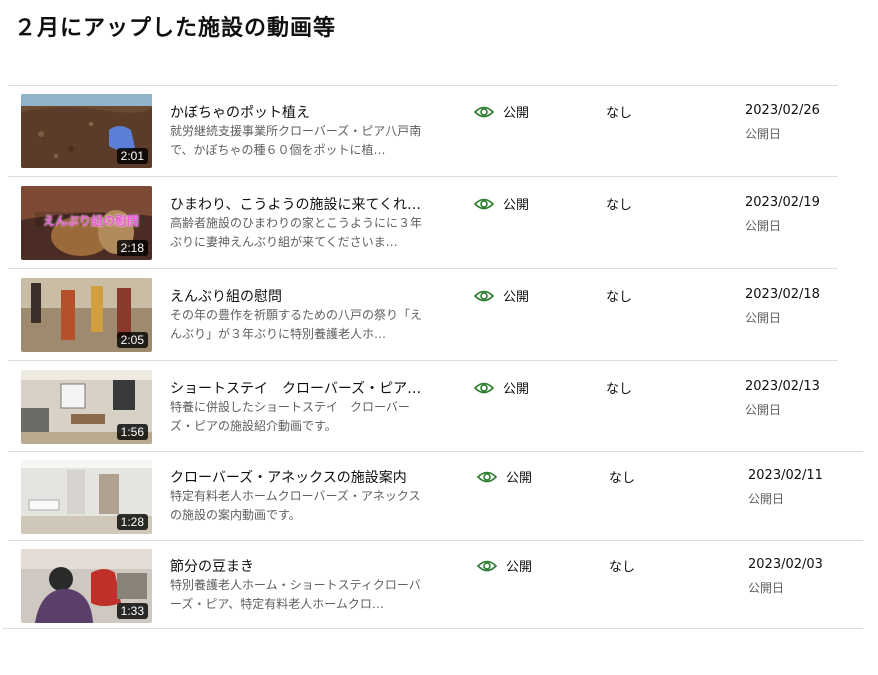  Describe the element at coordinates (782, 386) in the screenshot. I see `publish-date: 2023/02/13` at that location.